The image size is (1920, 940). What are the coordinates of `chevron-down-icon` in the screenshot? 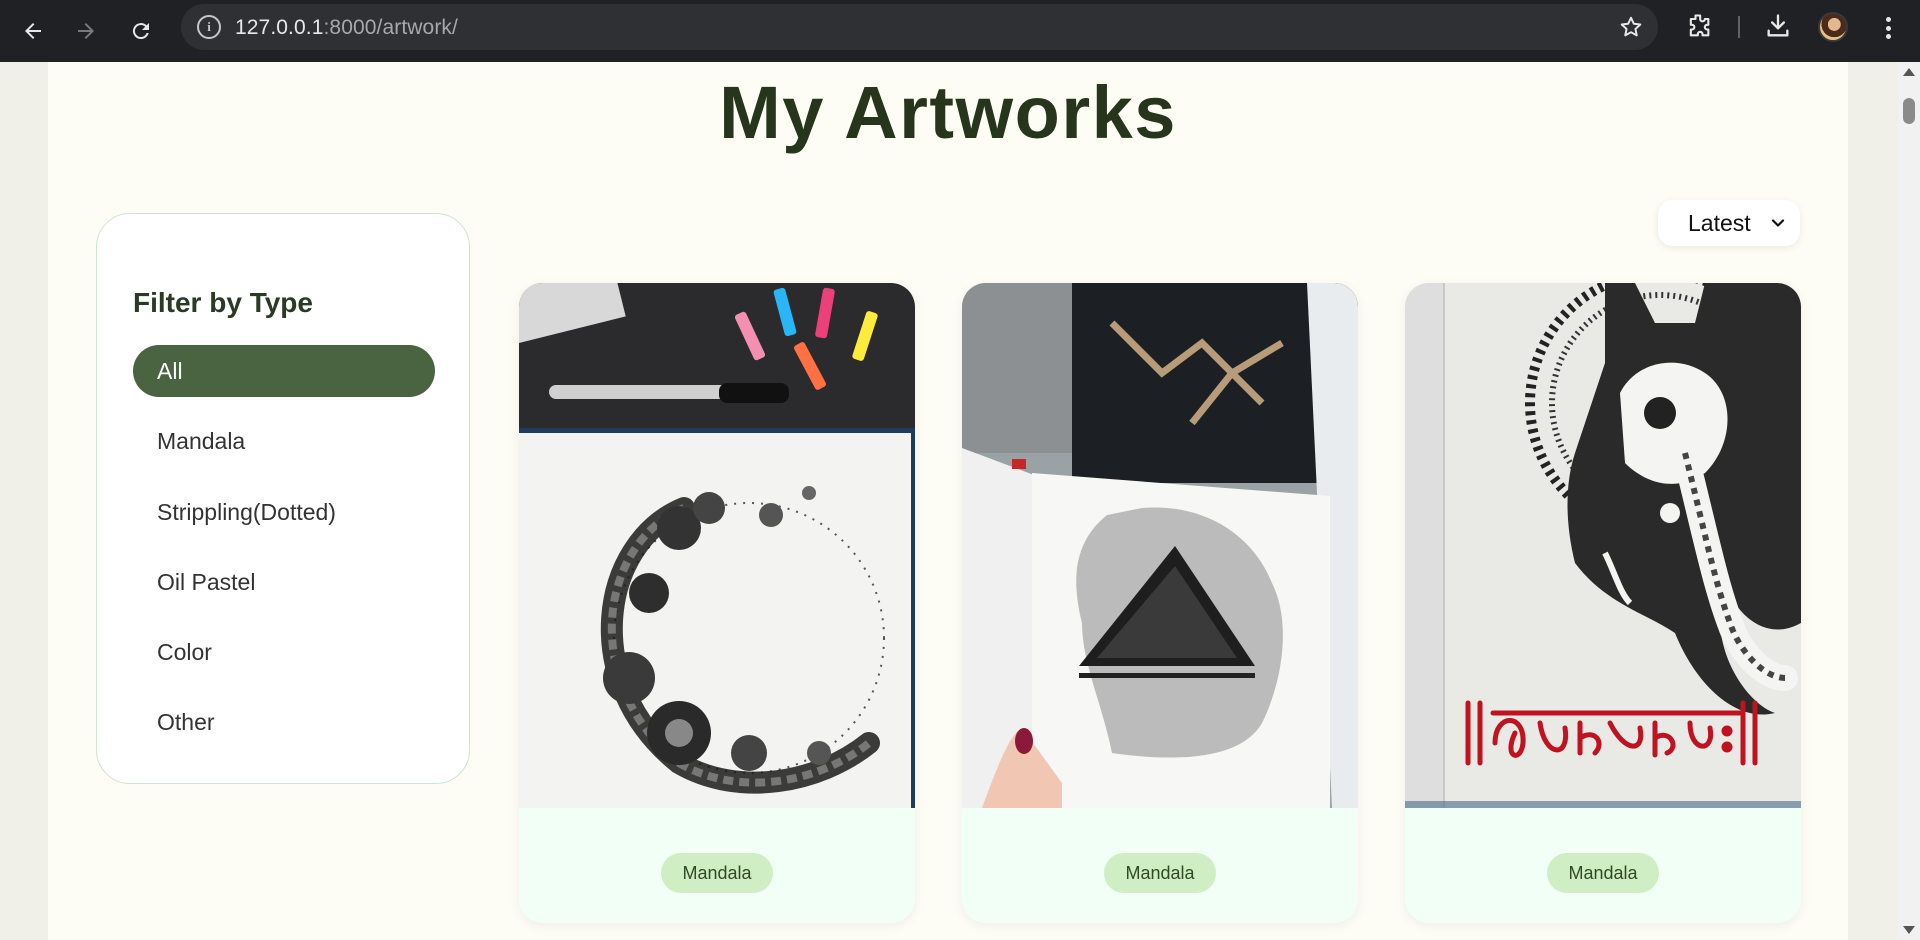 It's located at (1778, 223).